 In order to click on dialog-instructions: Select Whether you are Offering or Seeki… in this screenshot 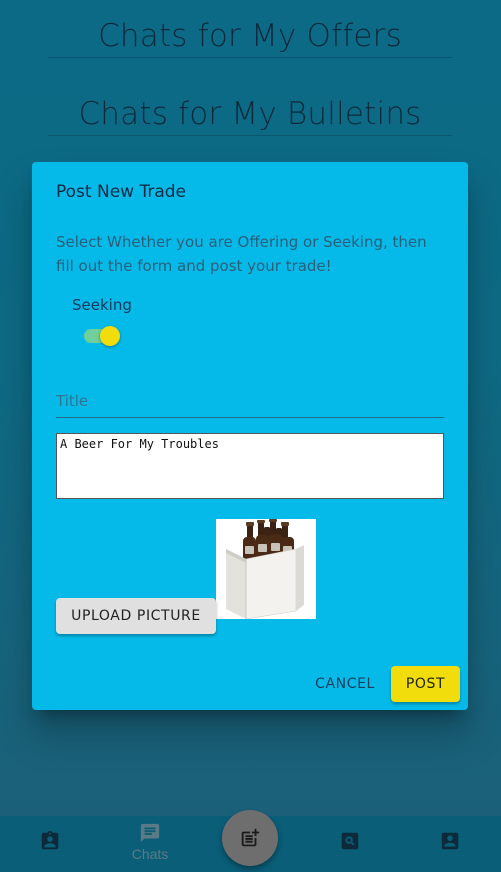, I will do `click(241, 254)`.